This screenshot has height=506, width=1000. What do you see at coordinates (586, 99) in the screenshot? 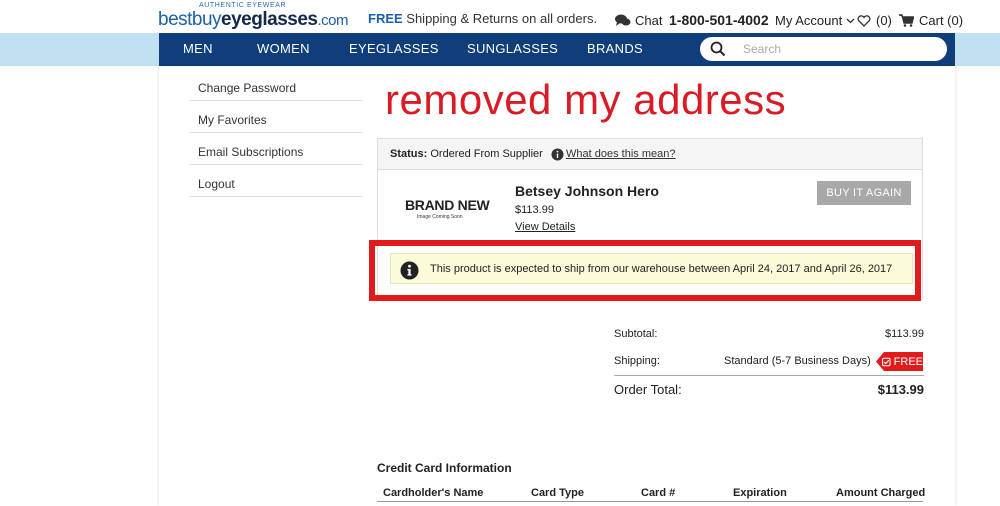
I see `annotation-text: removed my address` at bounding box center [586, 99].